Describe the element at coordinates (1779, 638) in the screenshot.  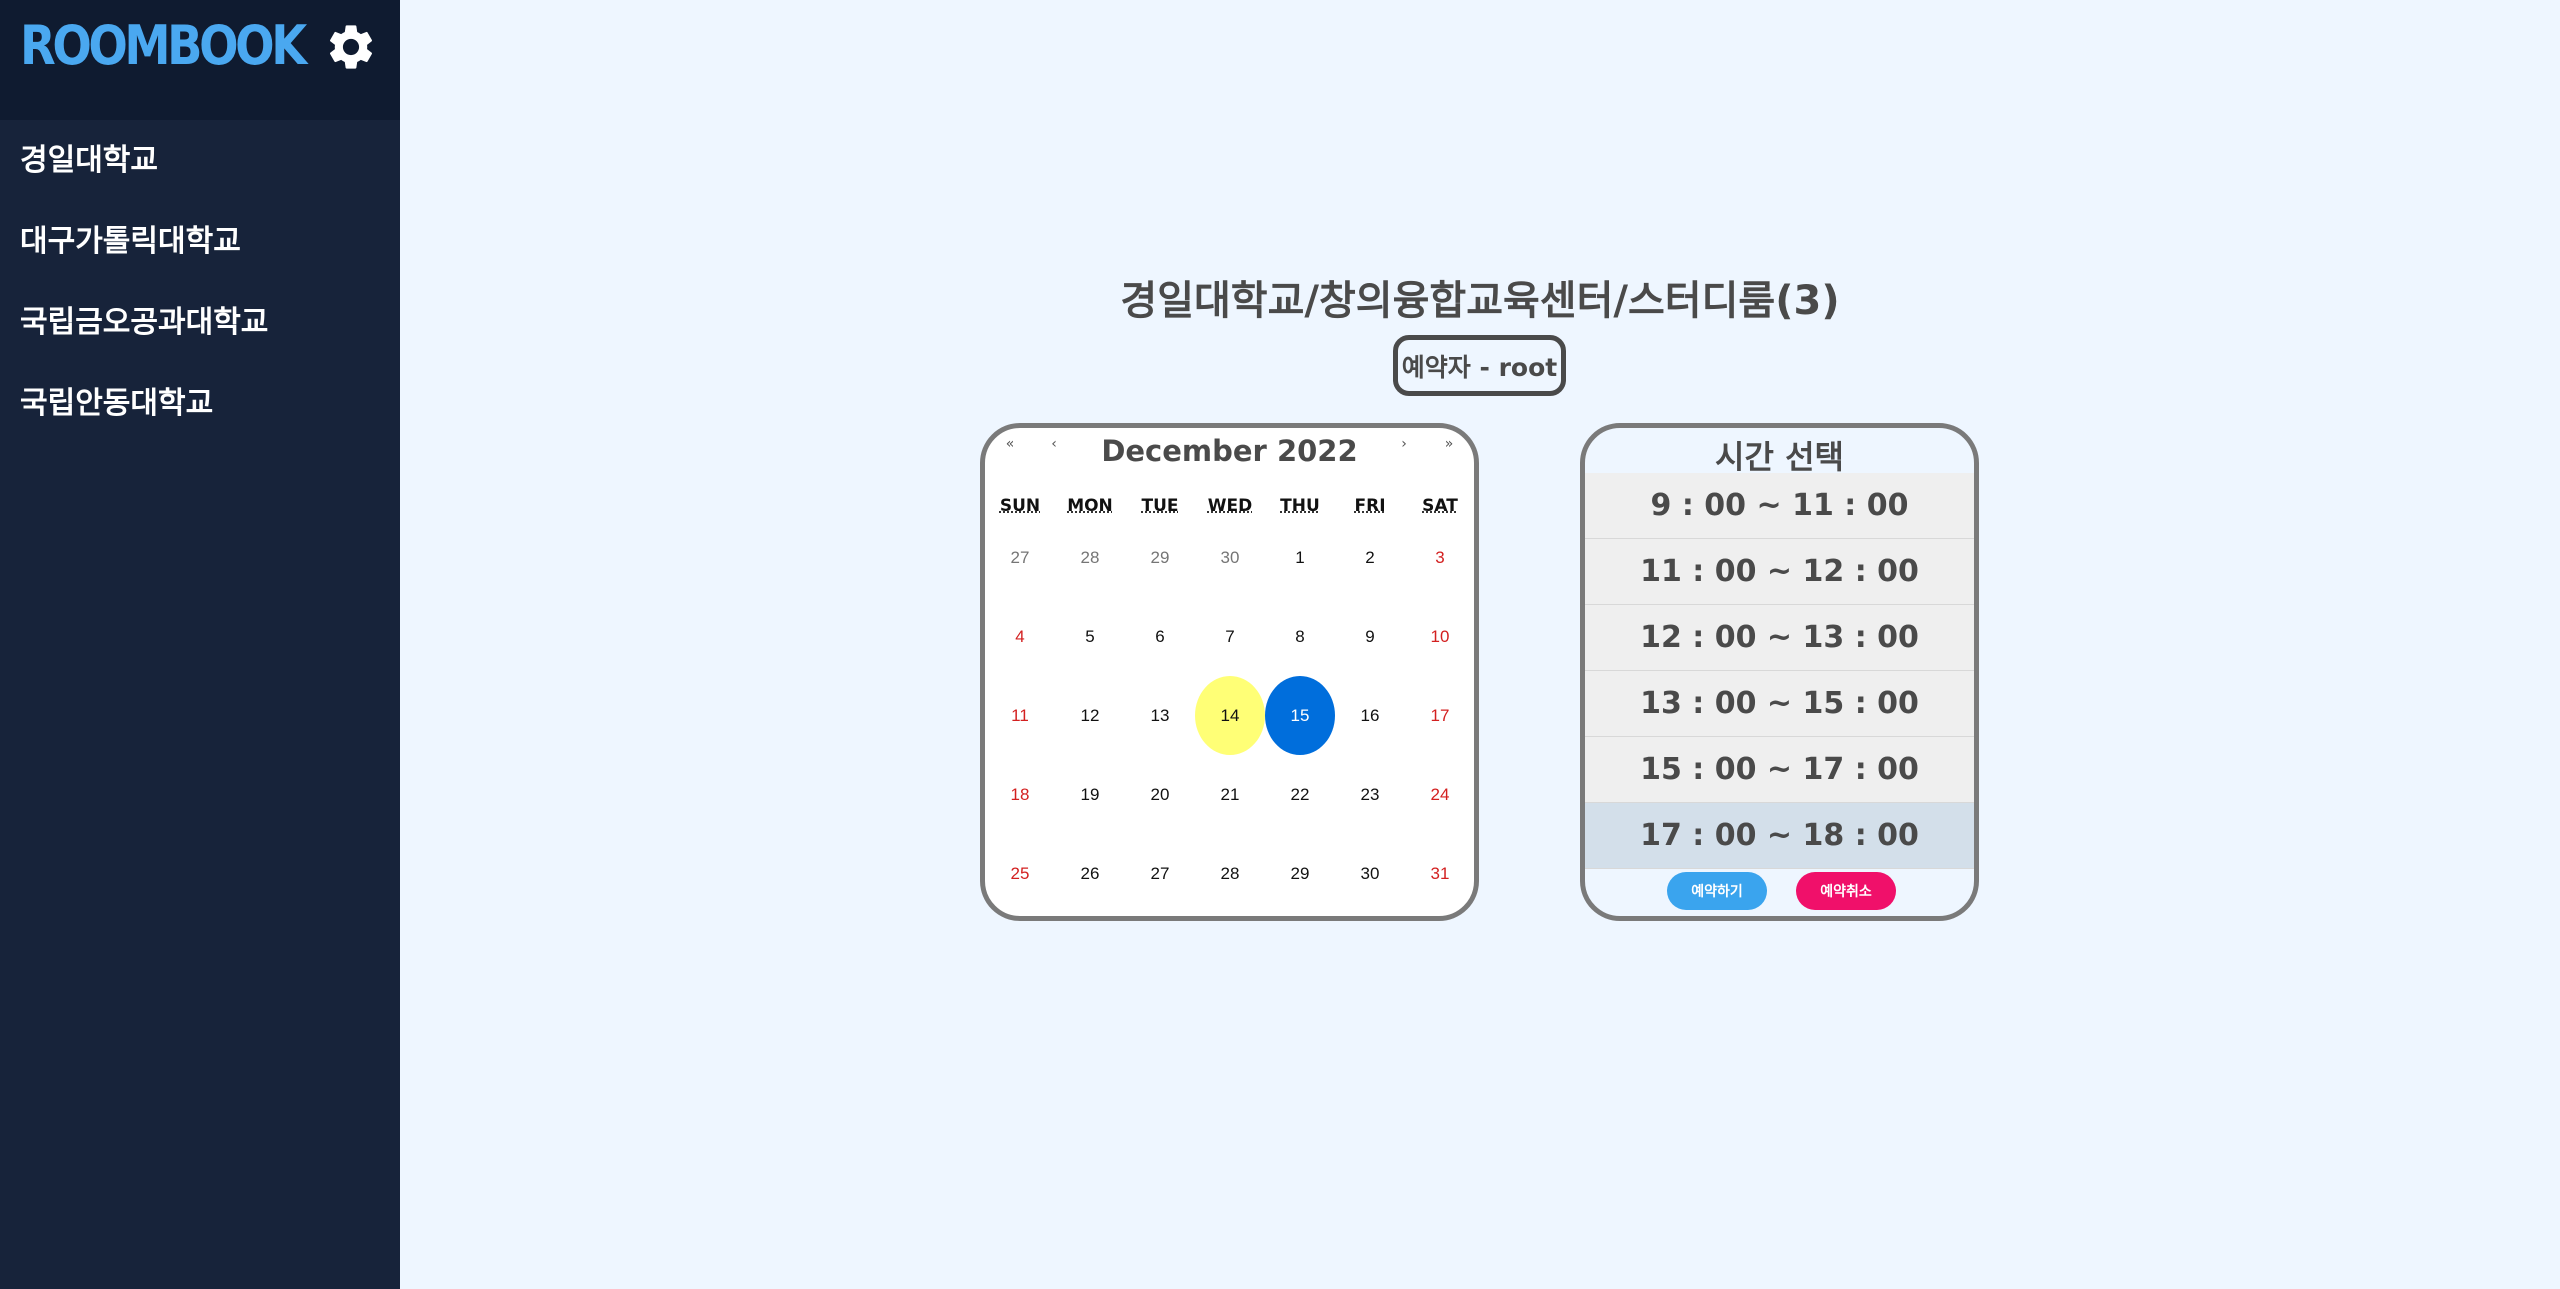
I see `time-slot: 12 : 00 ~ 13 : 00` at that location.